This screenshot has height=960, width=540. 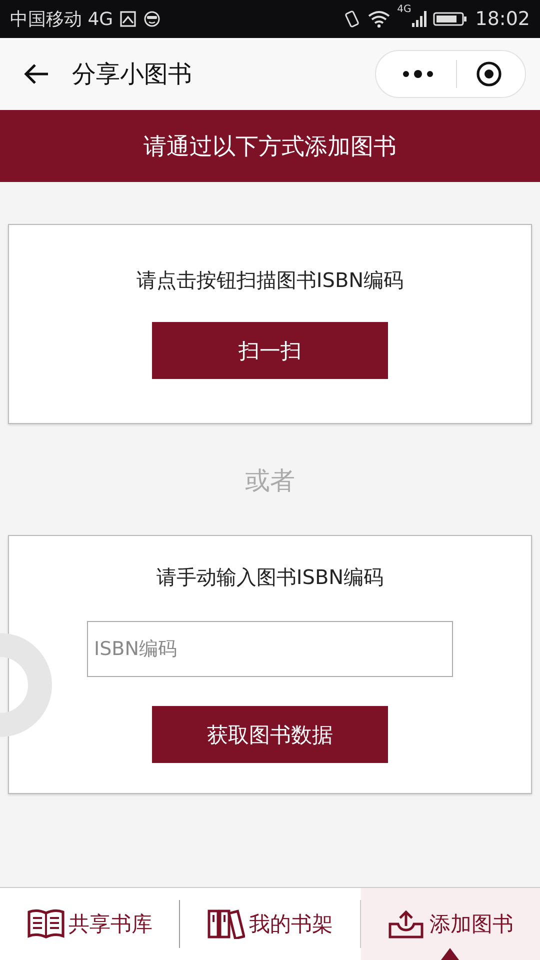 I want to click on scan-button: 扫一扫, so click(x=270, y=350).